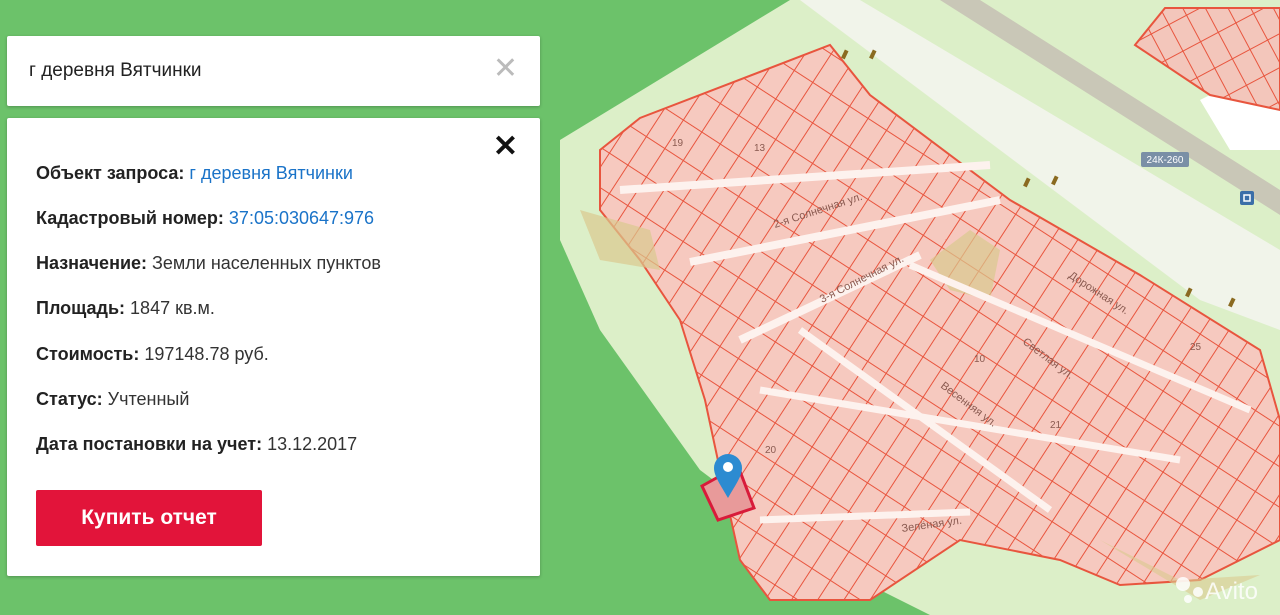 The width and height of the screenshot is (1280, 615). Describe the element at coordinates (760, 148) in the screenshot. I see `parcel-number: 13` at that location.